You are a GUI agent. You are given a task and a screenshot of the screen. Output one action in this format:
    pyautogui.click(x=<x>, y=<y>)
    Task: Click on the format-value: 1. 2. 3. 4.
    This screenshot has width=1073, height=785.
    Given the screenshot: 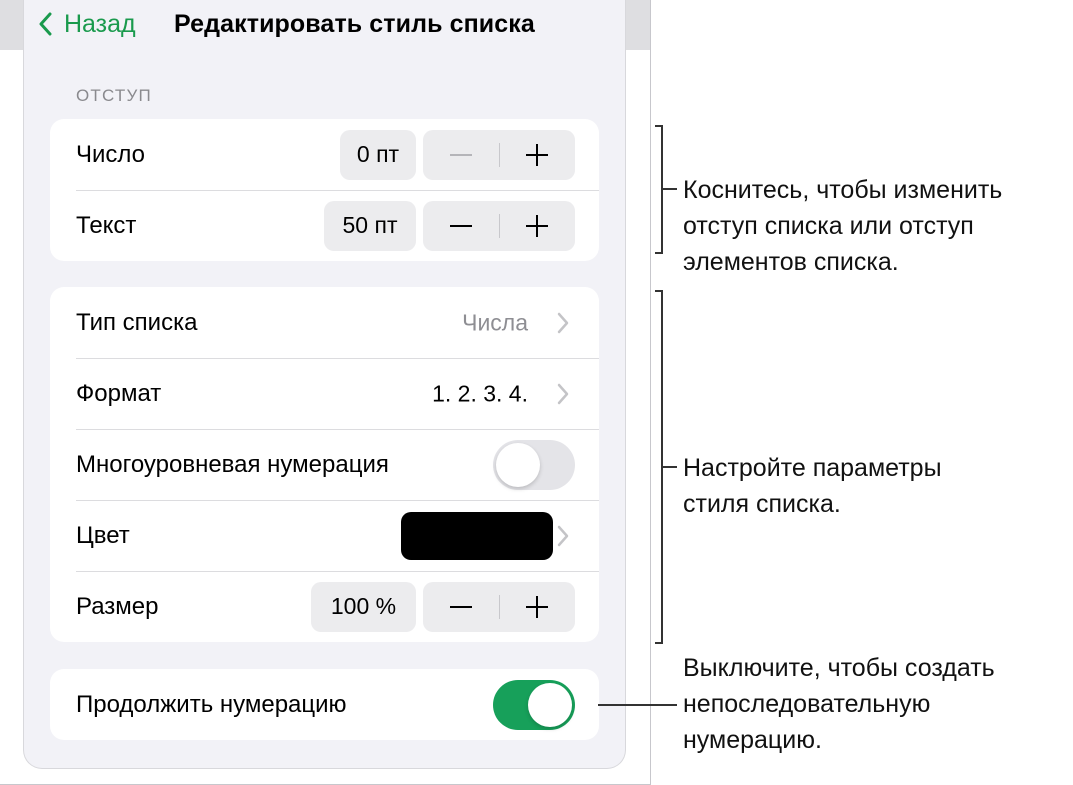 What is the action you would take?
    pyautogui.click(x=480, y=393)
    